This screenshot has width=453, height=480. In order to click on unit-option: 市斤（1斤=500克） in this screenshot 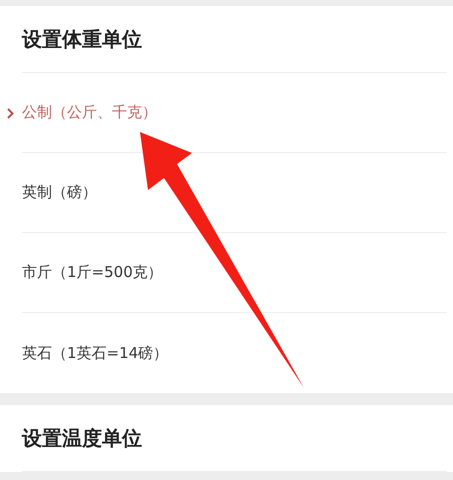, I will do `click(92, 272)`.